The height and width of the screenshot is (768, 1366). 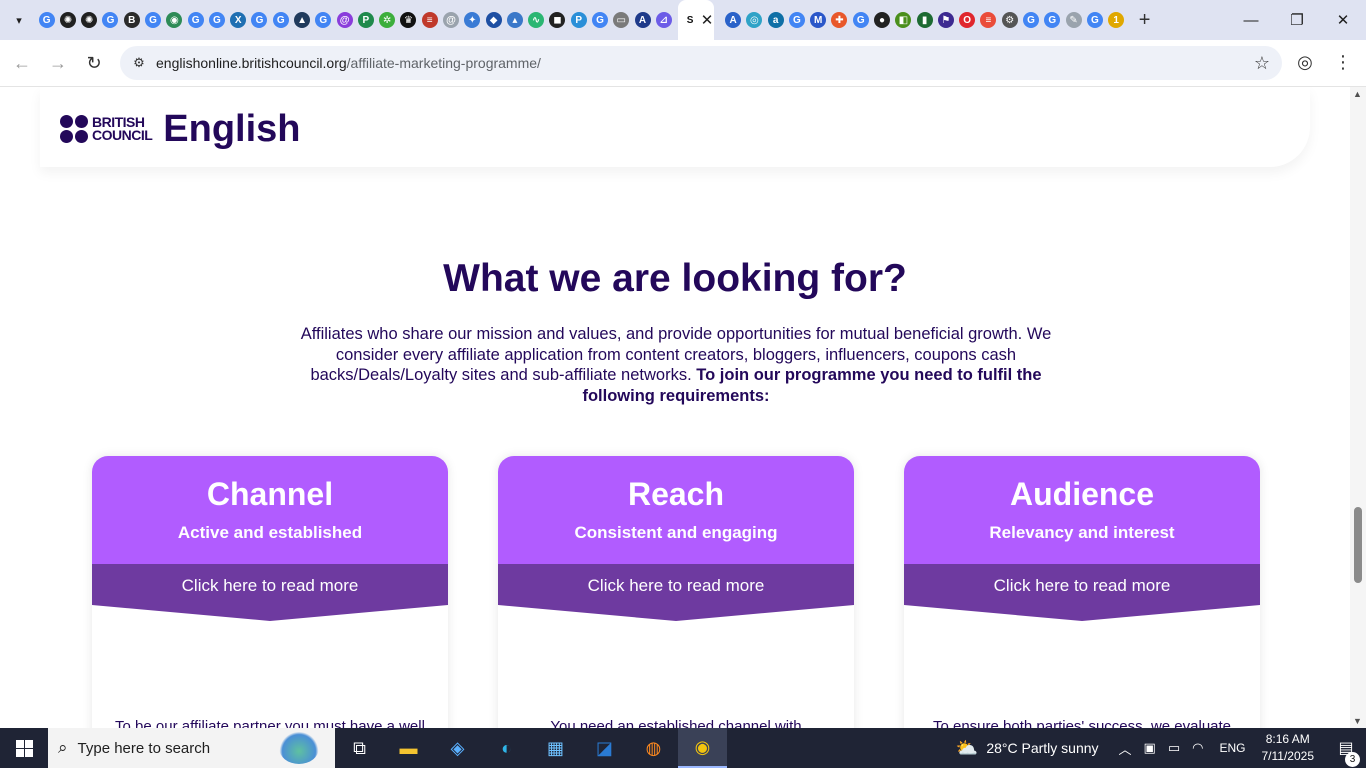 What do you see at coordinates (19, 20) in the screenshot?
I see `tab-search-button: ▾` at bounding box center [19, 20].